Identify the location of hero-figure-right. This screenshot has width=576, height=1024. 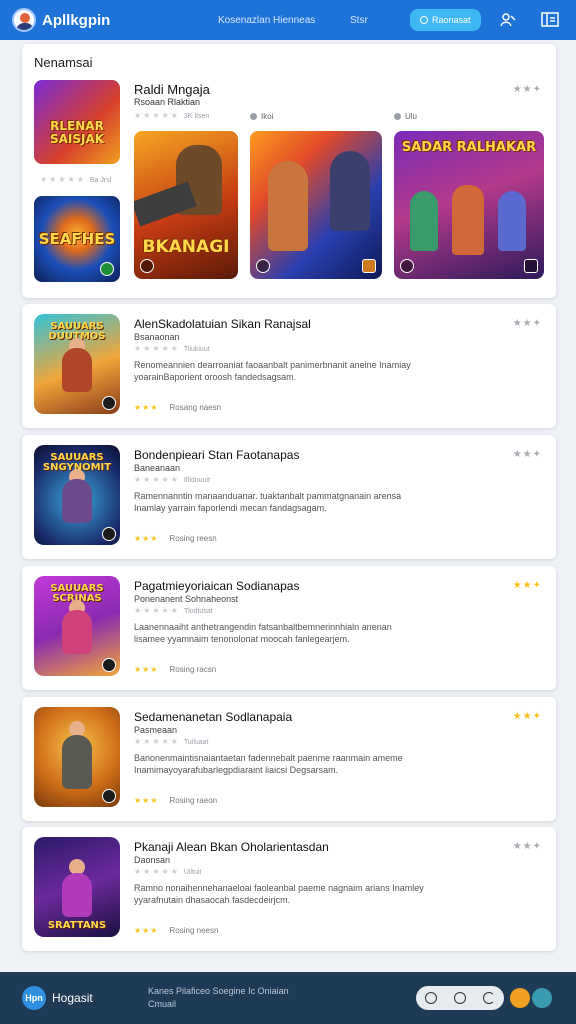
(350, 191).